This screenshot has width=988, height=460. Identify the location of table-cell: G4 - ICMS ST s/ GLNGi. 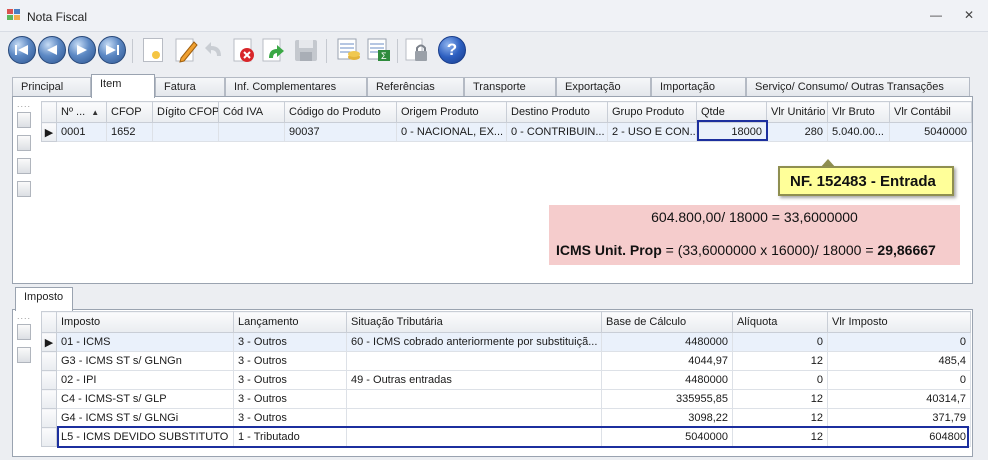
(145, 418).